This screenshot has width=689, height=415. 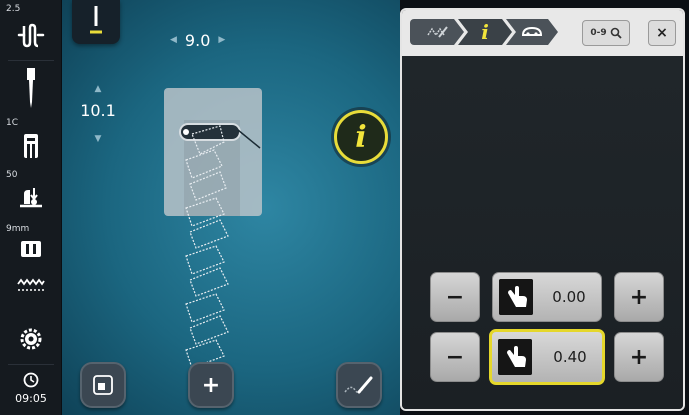 I want to click on balance-row-2: − 0.40 +, so click(x=555, y=357).